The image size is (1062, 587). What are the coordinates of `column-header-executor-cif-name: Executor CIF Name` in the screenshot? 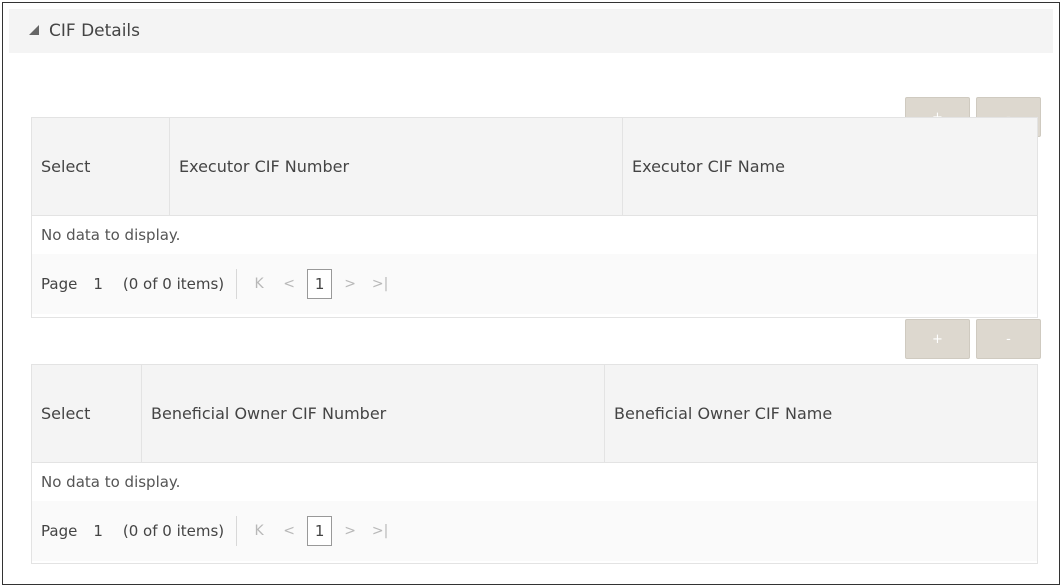 It's located at (830, 166).